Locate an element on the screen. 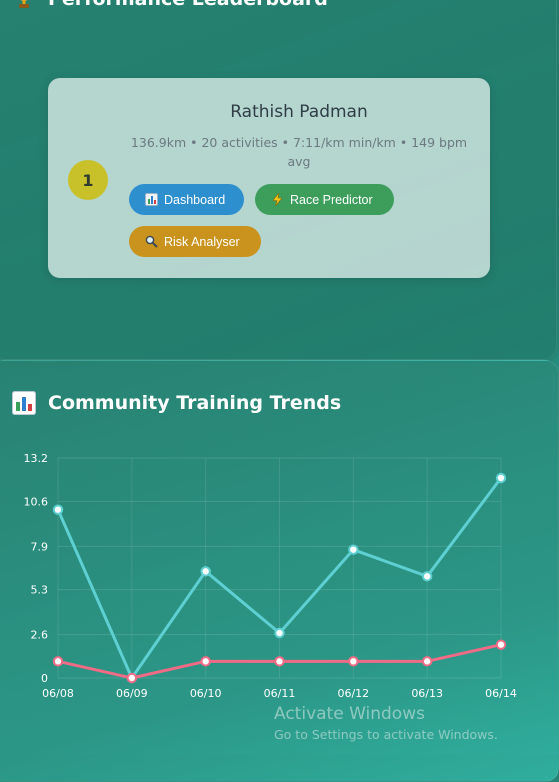  y-tick-label: 5.3 is located at coordinates (40, 590).